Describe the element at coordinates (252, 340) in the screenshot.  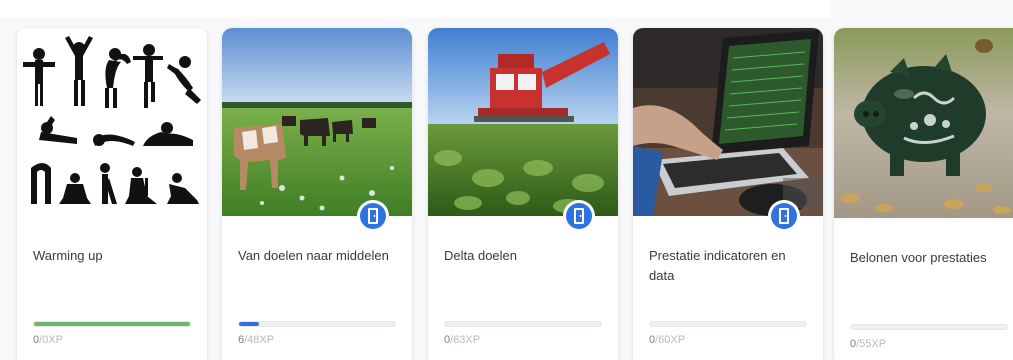
I see `xp-total: /48` at that location.